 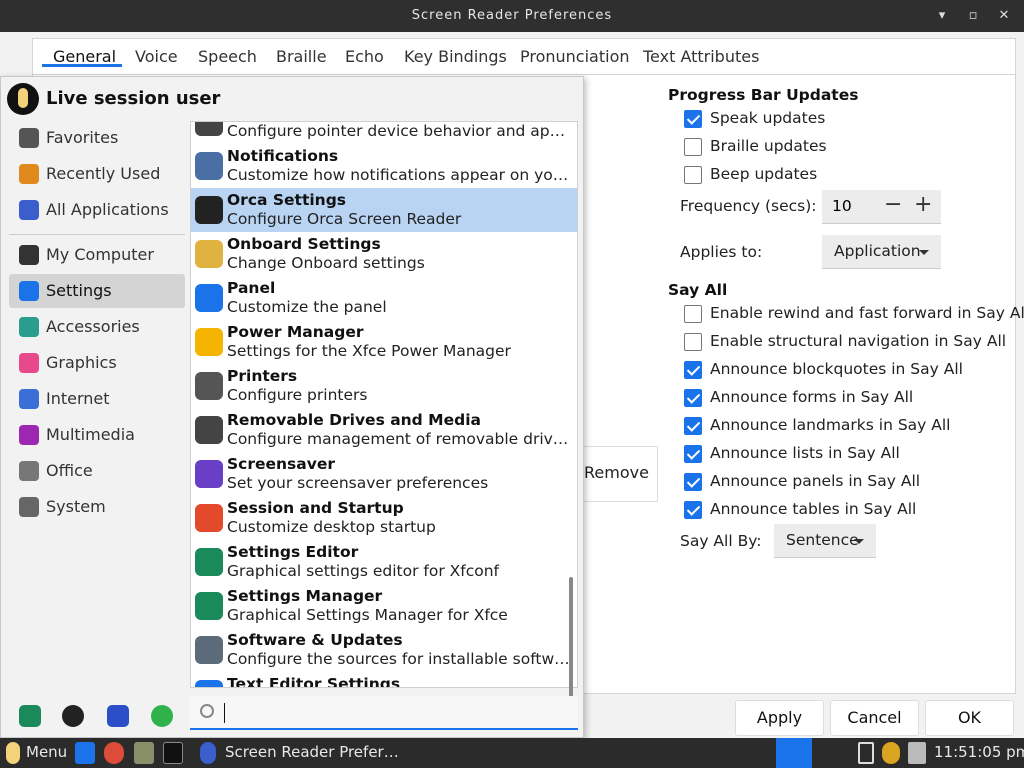 I want to click on system-icon, so click(x=29, y=507).